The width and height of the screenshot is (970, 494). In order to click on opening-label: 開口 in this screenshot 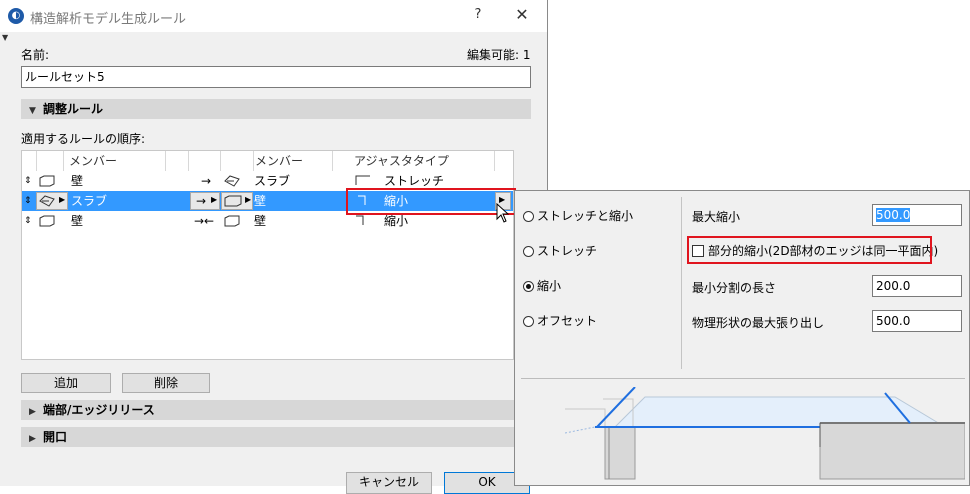, I will do `click(55, 437)`.